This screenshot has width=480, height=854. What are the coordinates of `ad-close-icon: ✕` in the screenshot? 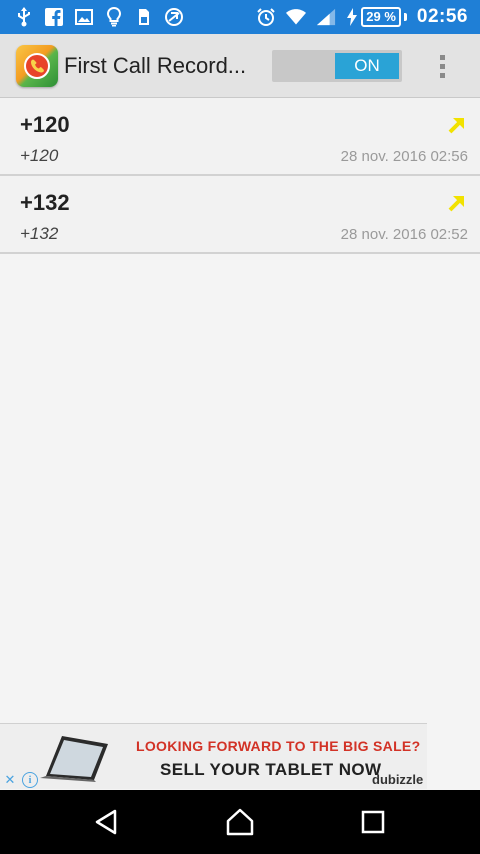 It's located at (10, 780).